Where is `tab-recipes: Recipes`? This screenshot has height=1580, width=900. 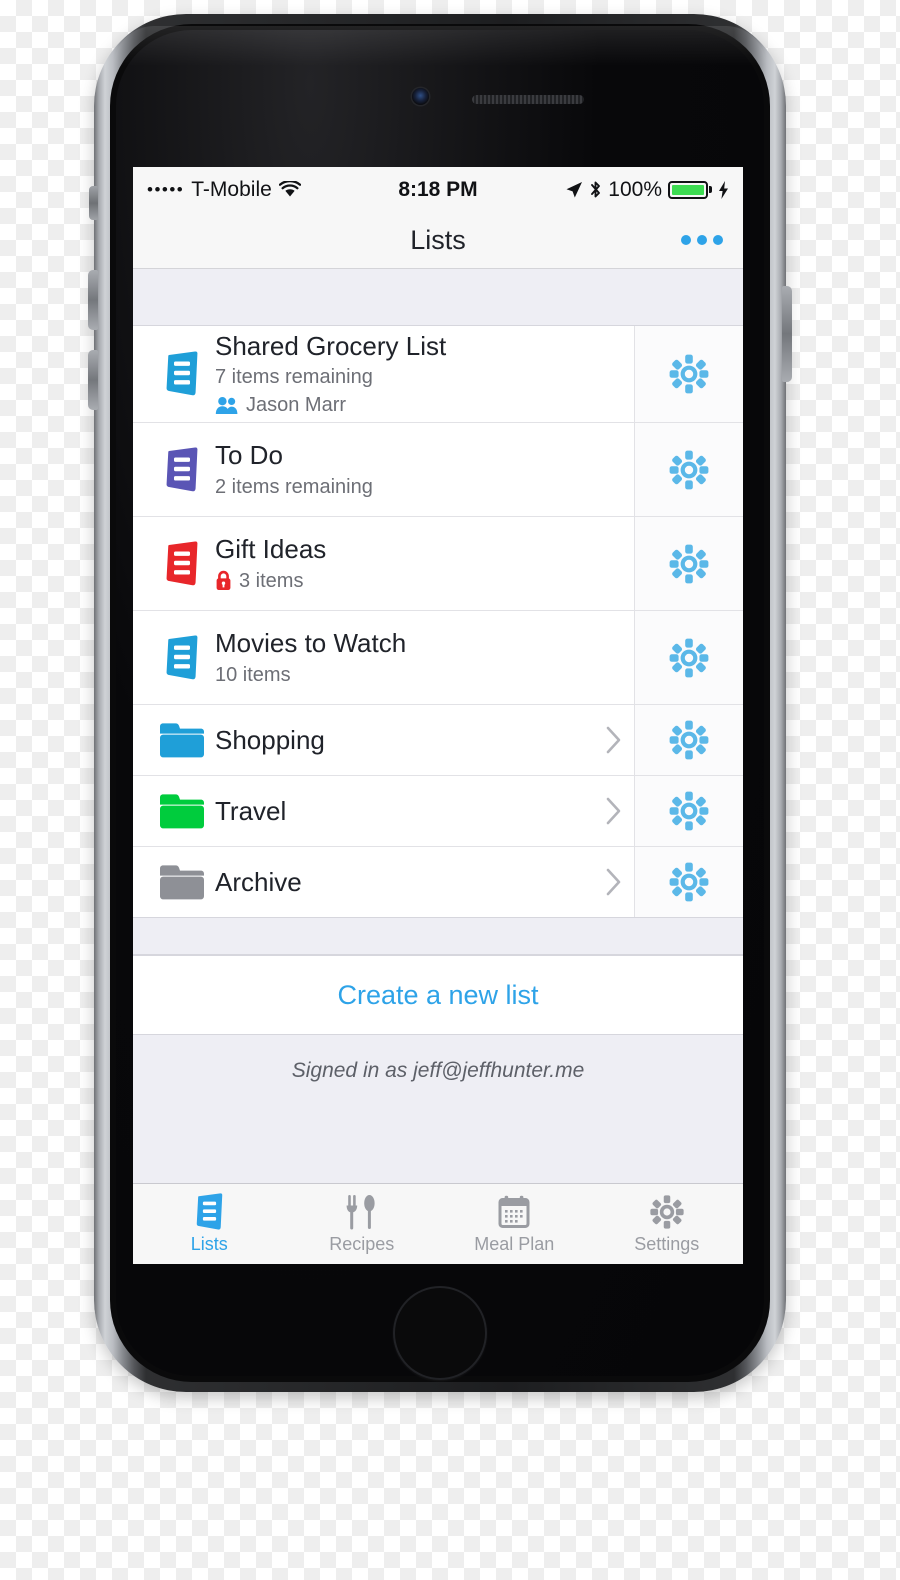
tab-recipes: Recipes is located at coordinates (362, 1224).